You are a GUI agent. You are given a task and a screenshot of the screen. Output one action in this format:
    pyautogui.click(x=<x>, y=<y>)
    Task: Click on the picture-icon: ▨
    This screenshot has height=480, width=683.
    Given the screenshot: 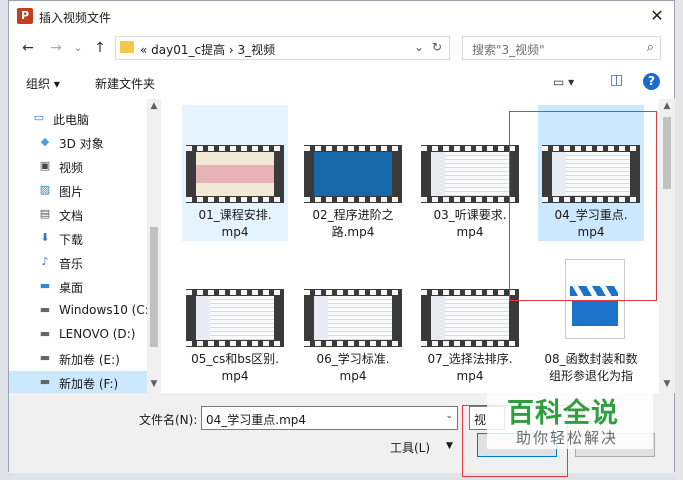 What is the action you would take?
    pyautogui.click(x=45, y=189)
    